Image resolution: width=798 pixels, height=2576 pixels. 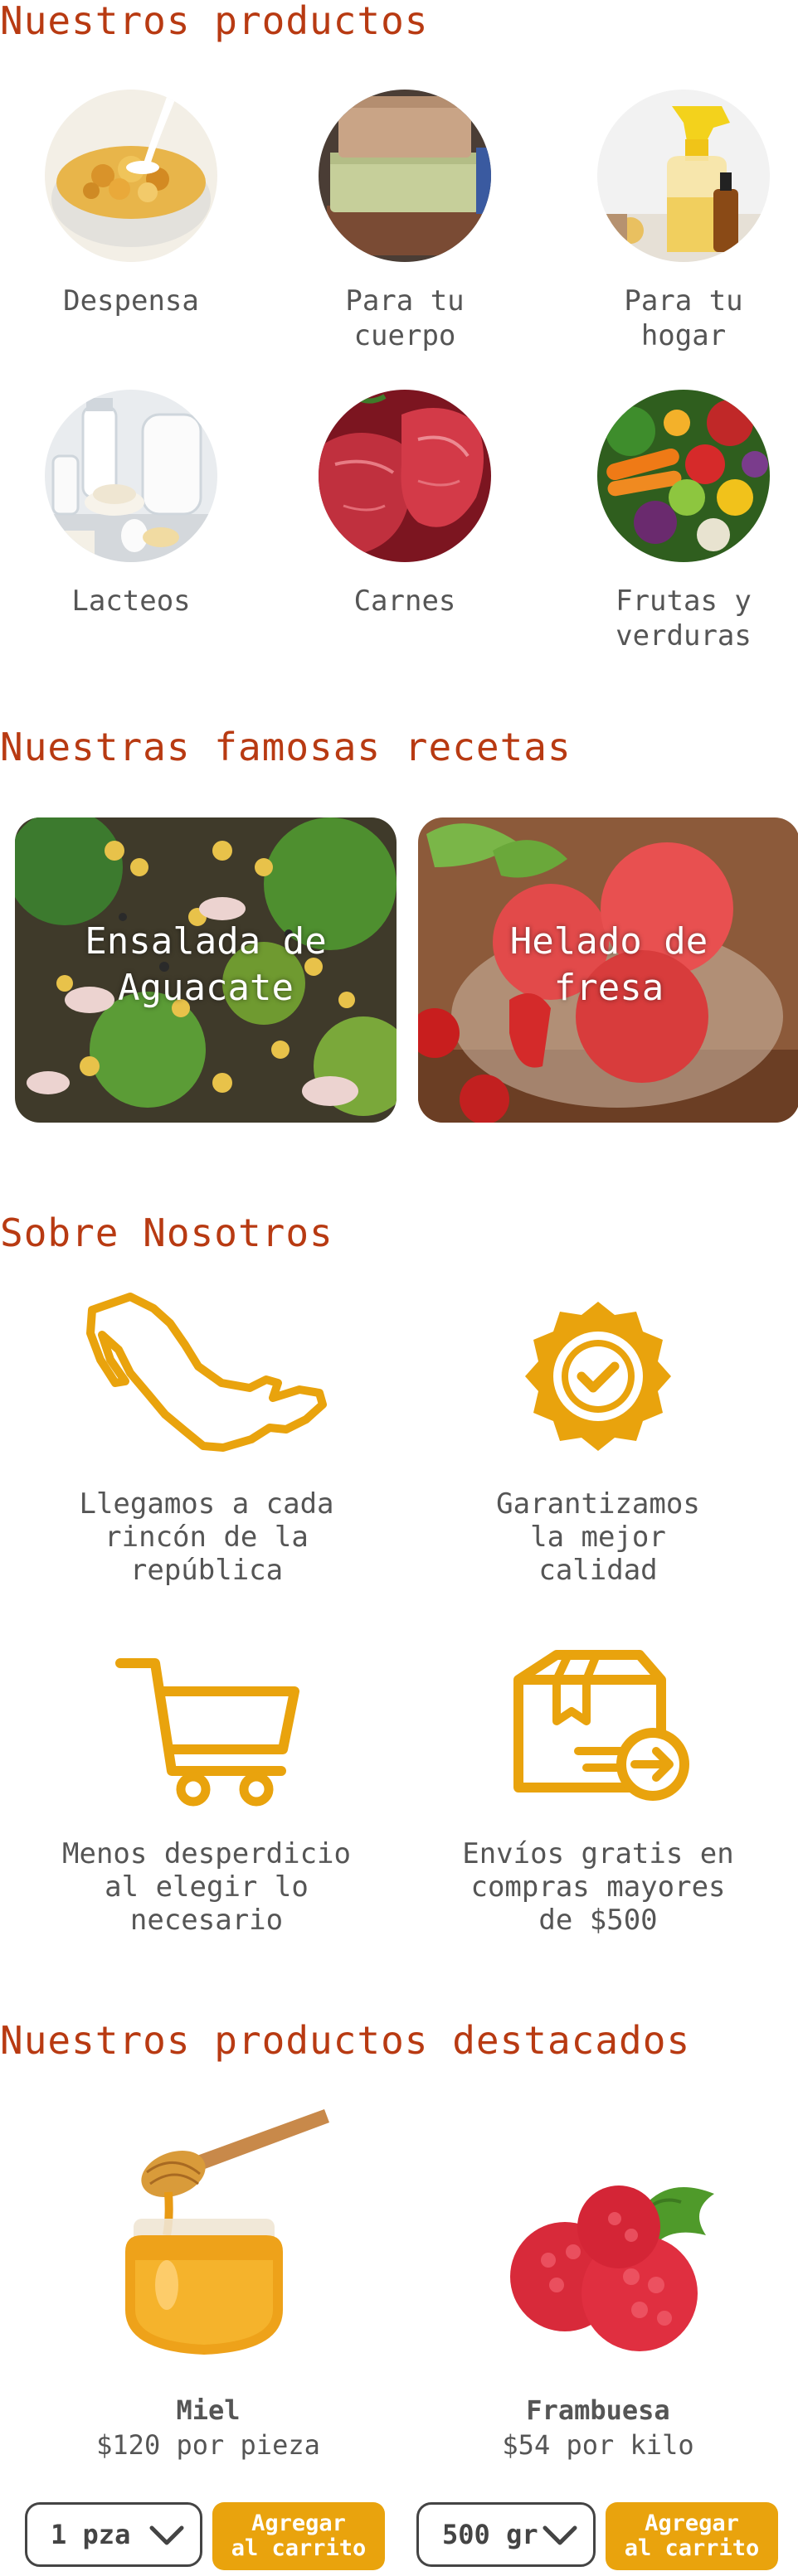 I want to click on raspberry-image, so click(x=612, y=2268).